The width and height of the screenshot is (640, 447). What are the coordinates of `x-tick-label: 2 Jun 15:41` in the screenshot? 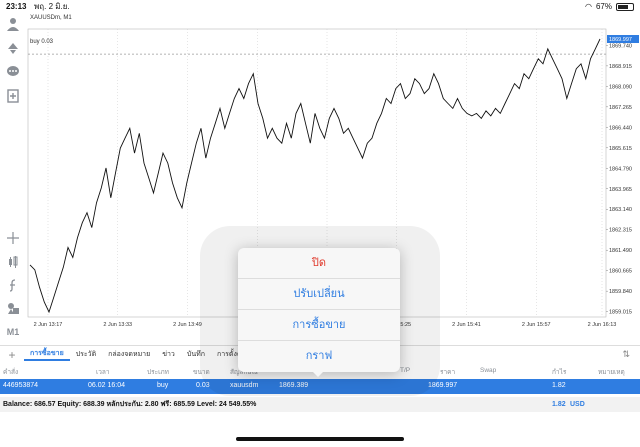 It's located at (466, 325).